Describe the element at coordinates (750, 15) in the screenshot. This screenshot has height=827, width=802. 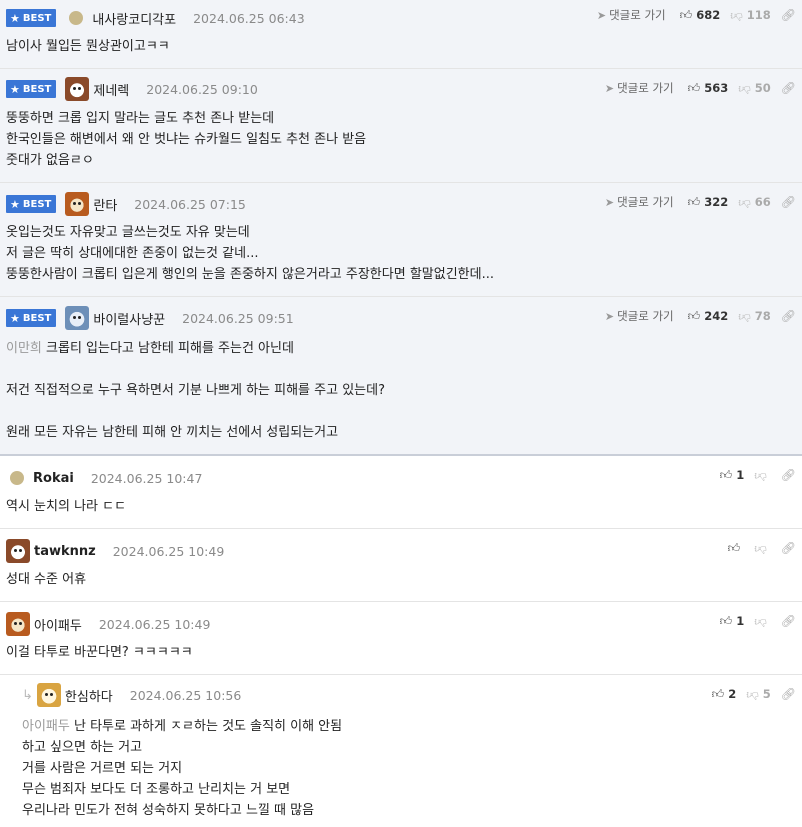
I see `downvote-button: 👍︎ 118` at that location.